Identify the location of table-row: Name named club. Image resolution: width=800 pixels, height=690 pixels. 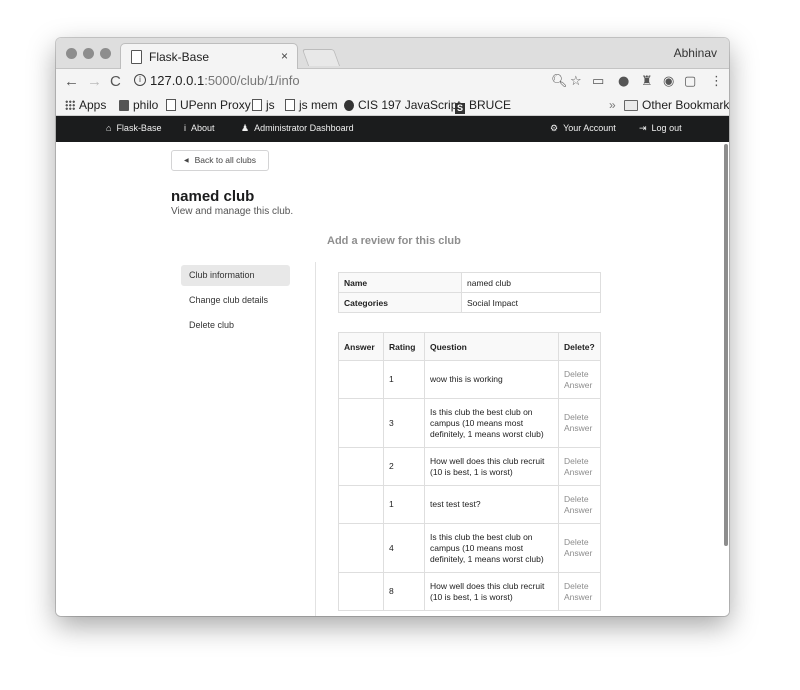
(469, 282).